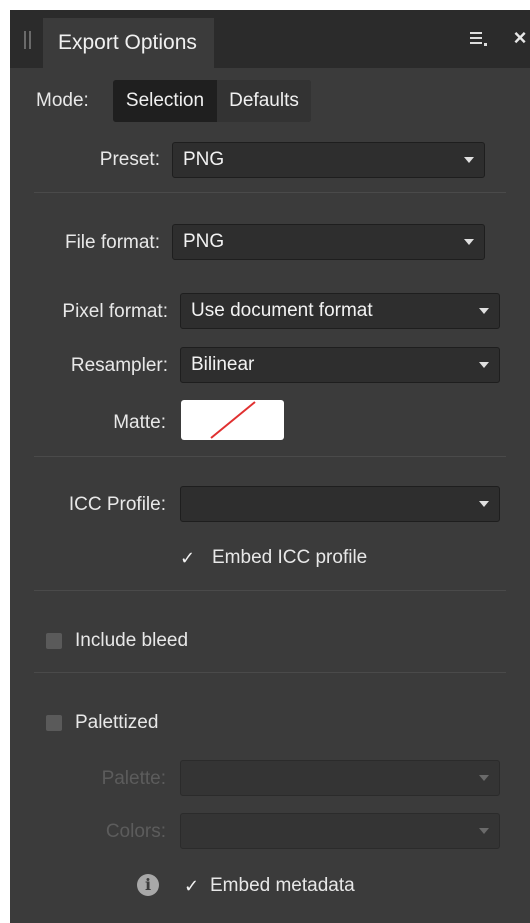 The height and width of the screenshot is (923, 530). I want to click on embed-metadata-label: Embed metadata, so click(282, 885).